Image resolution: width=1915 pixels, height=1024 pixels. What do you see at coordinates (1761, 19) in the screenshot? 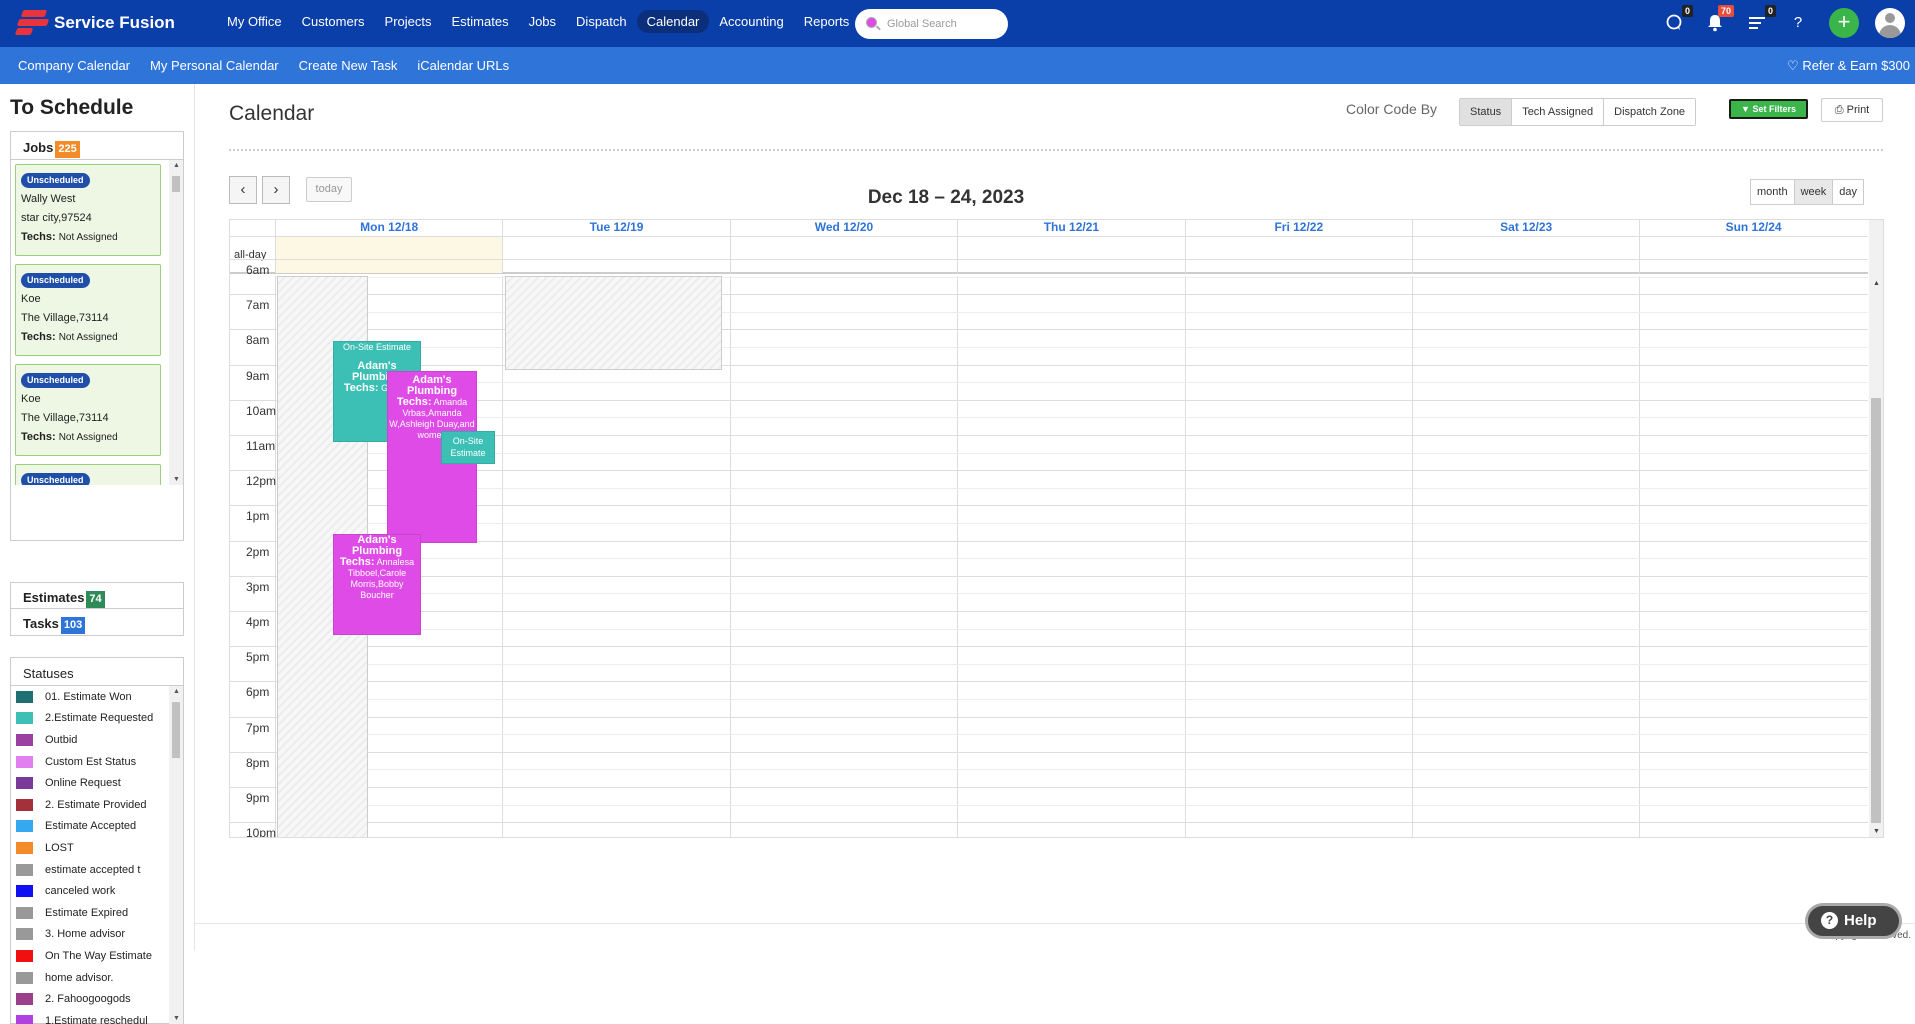
I see `task-list-icon: 0` at bounding box center [1761, 19].